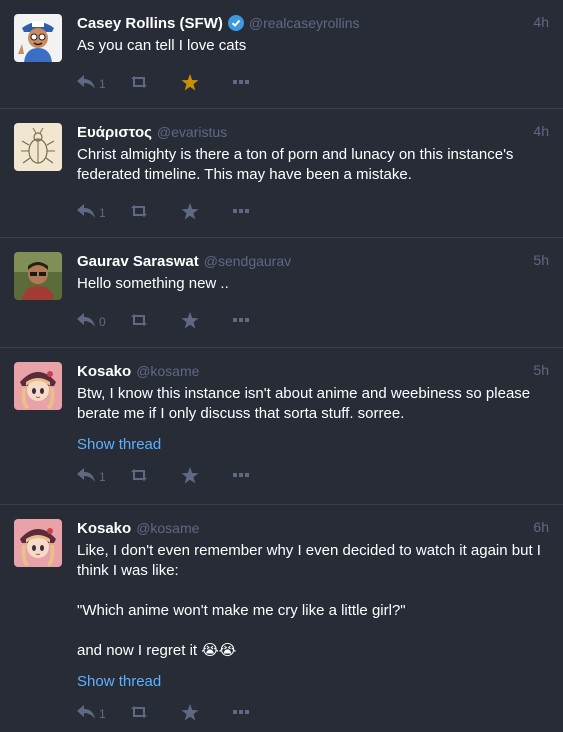 The height and width of the screenshot is (732, 563). Describe the element at coordinates (150, 23) in the screenshot. I see `display-name: Casey Rollins (SFW)` at that location.